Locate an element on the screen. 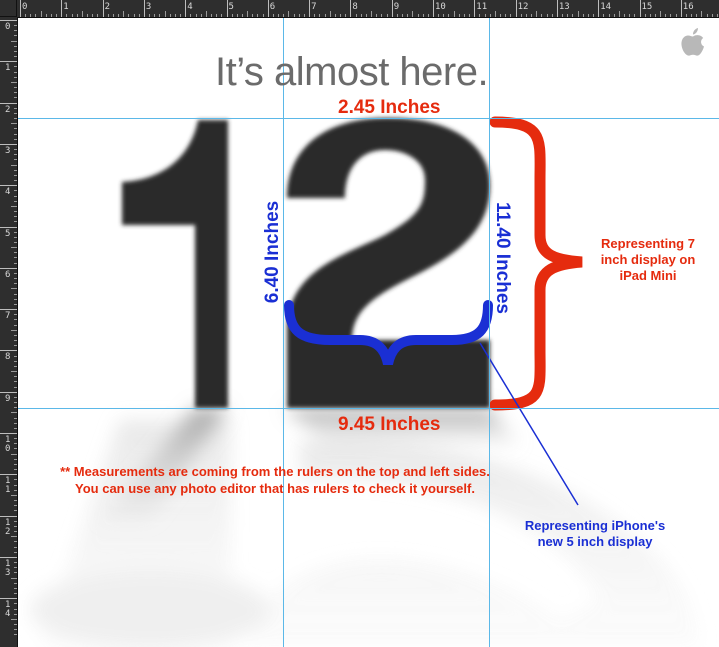 This screenshot has height=647, width=719. left-height-label: 6.40 Inches is located at coordinates (272, 252).